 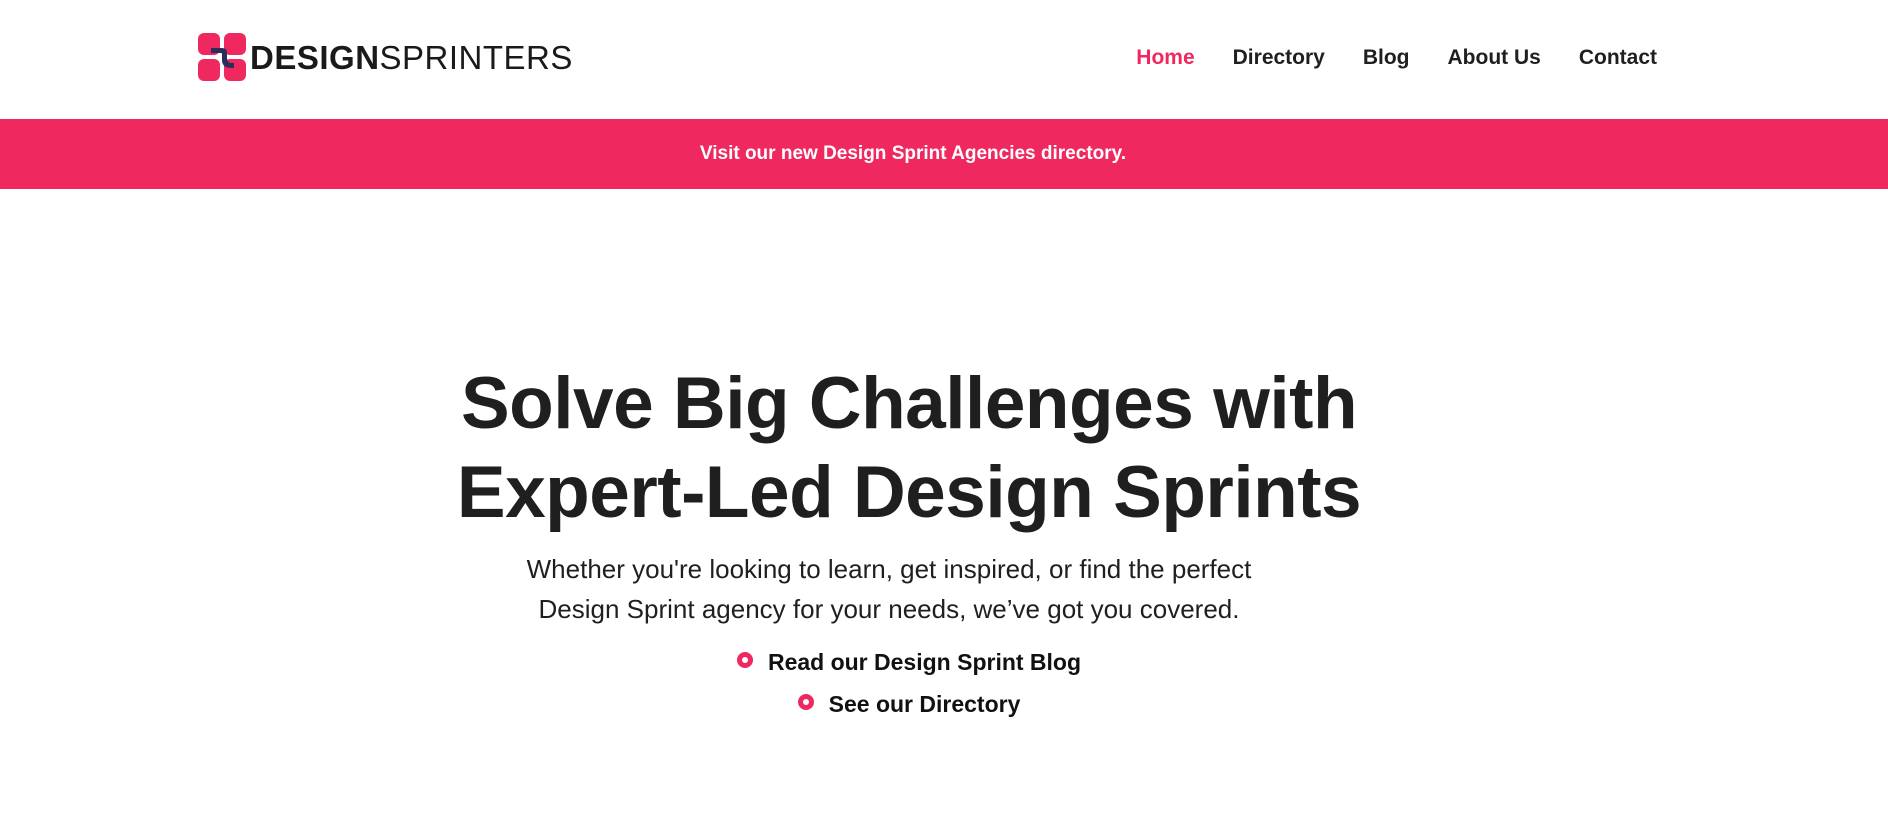 What do you see at coordinates (1618, 58) in the screenshot?
I see `nav-item-contact: Contact` at bounding box center [1618, 58].